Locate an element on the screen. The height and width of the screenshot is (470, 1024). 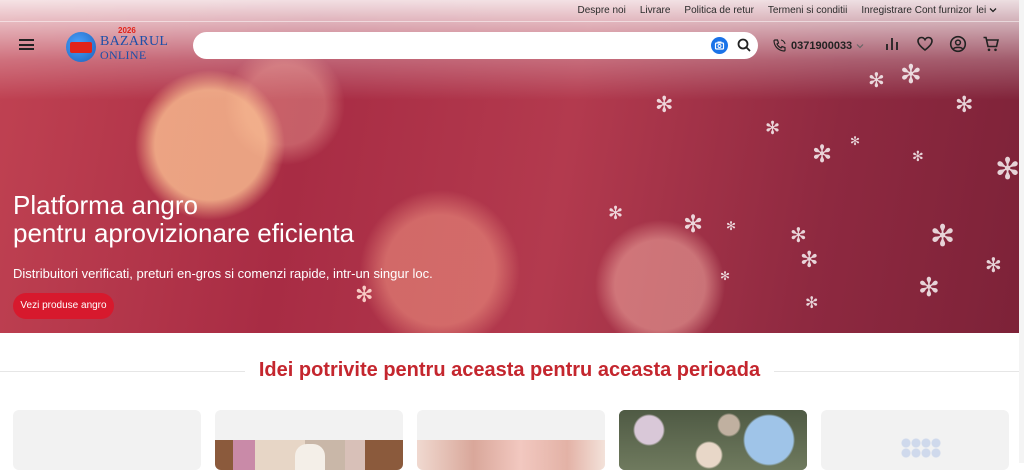
site-logo: 2026 BAZARUL ONLINE is located at coordinates (119, 45).